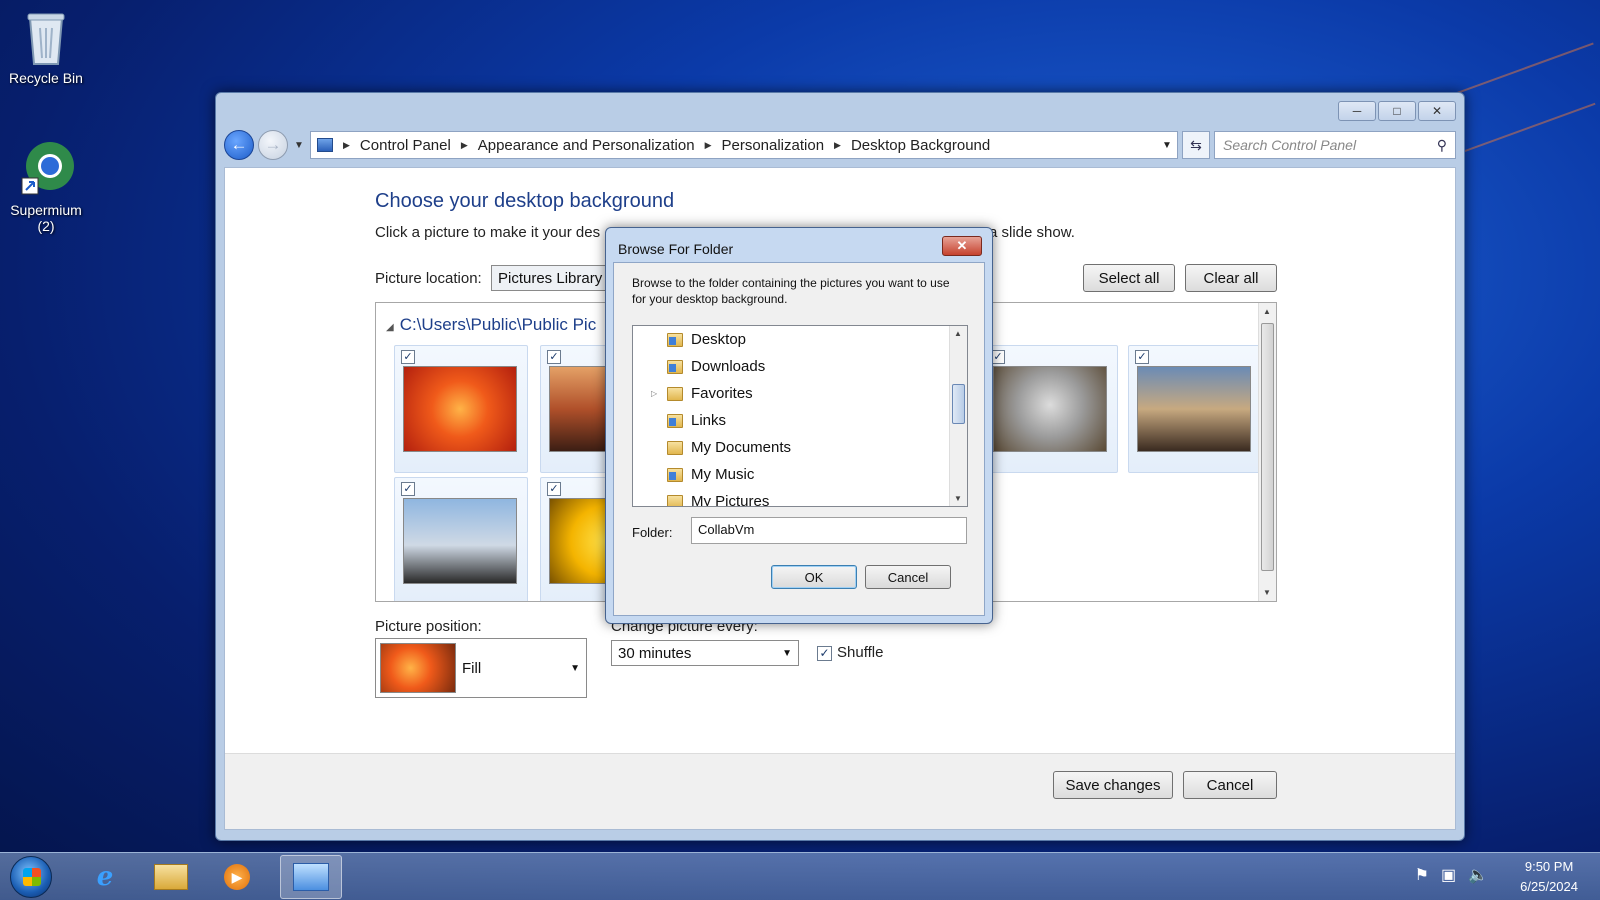  I want to click on gallery-scrollbar: ▲ ▼, so click(1267, 452).